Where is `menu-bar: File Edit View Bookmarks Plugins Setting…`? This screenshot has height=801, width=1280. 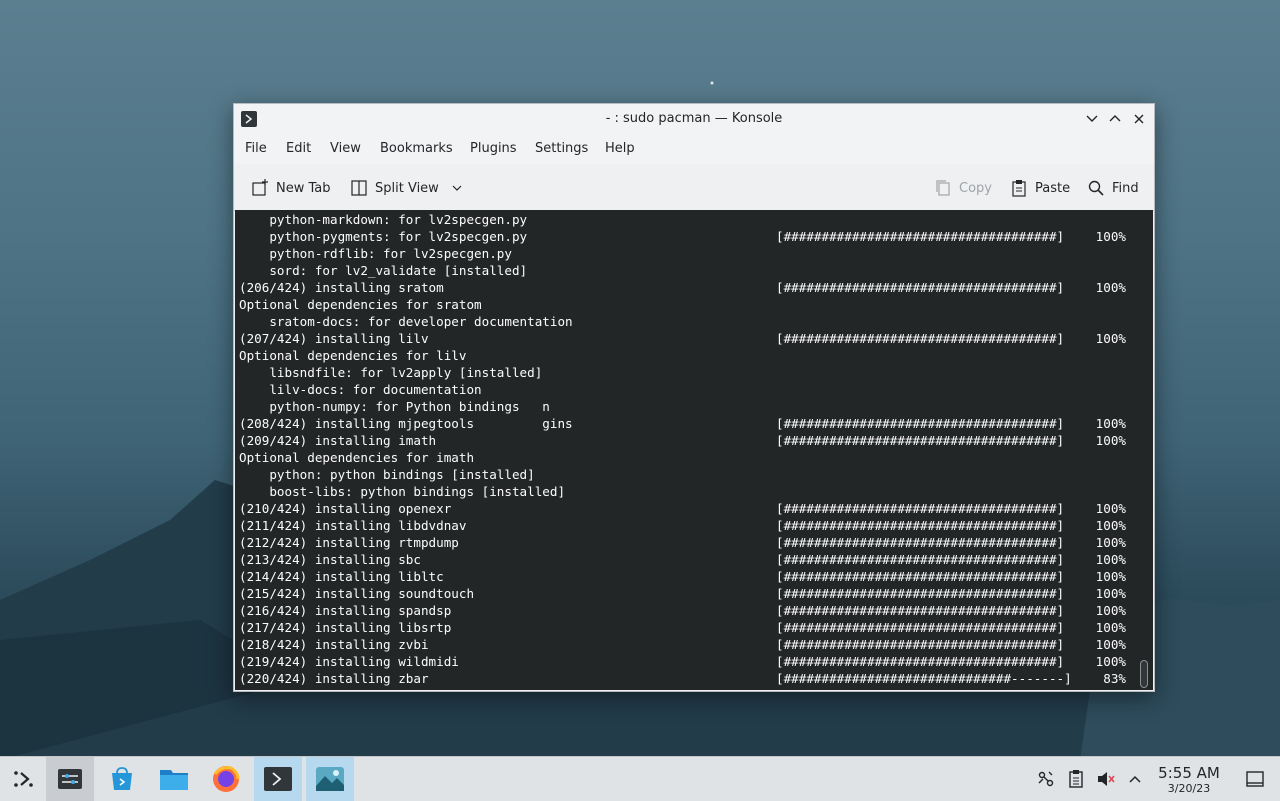
menu-bar: File Edit View Bookmarks Plugins Setting… is located at coordinates (694, 149).